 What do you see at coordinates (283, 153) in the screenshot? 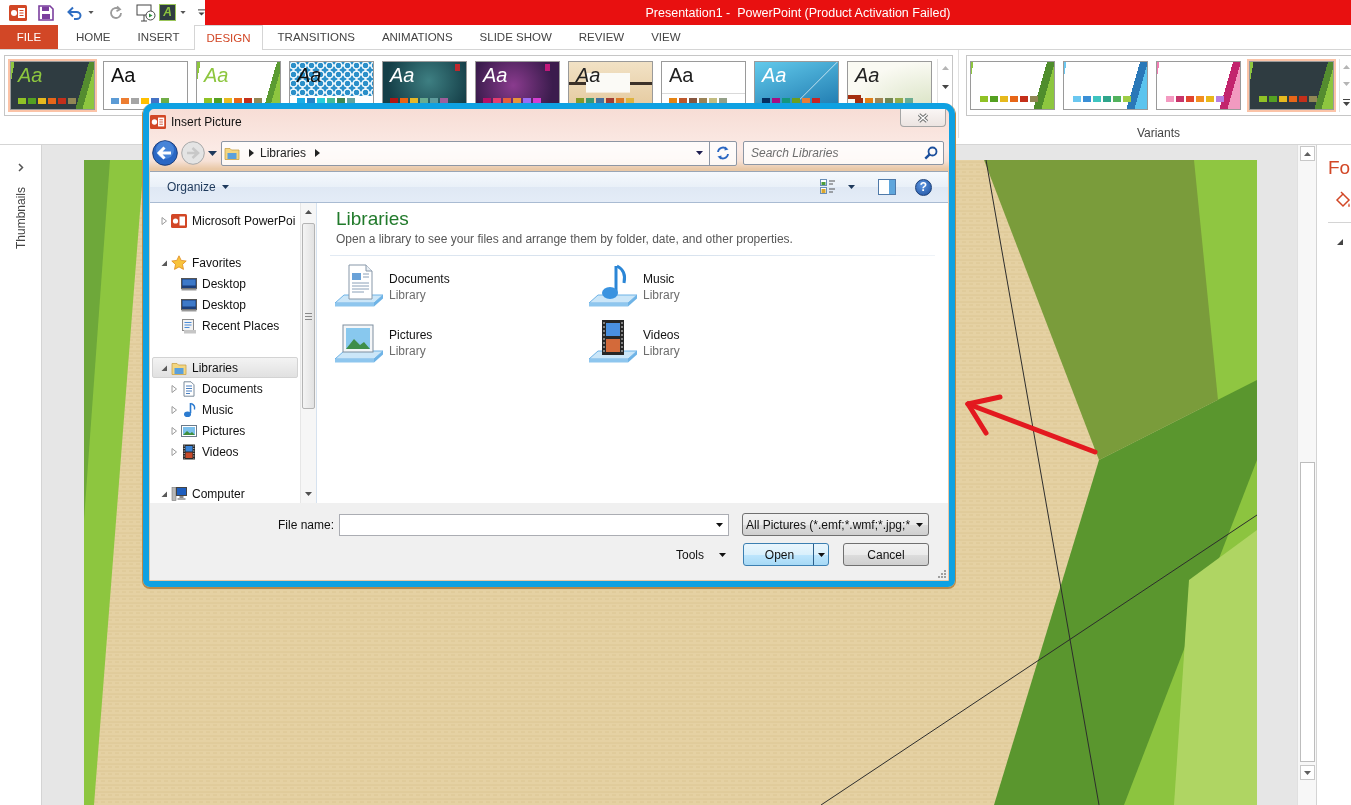
I see `breadcrumb-item: Libraries` at bounding box center [283, 153].